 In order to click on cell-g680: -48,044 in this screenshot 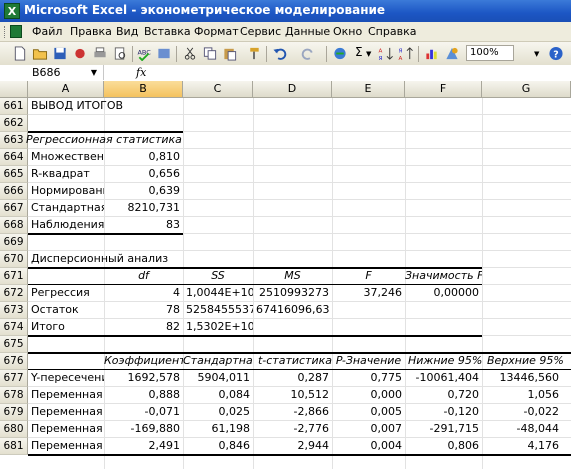, I will do `click(522, 429)`.